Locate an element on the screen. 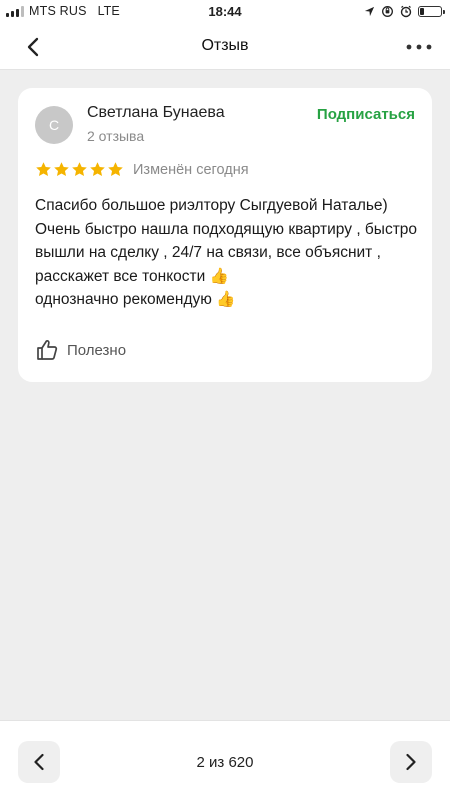  status-right is located at coordinates (404, 11).